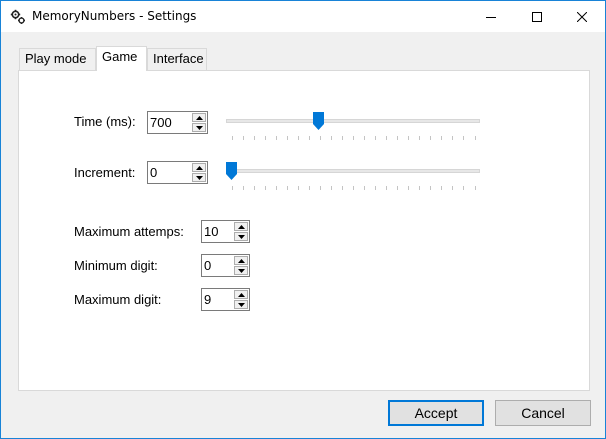 The image size is (606, 439). I want to click on min-digit-increase-button, so click(241, 260).